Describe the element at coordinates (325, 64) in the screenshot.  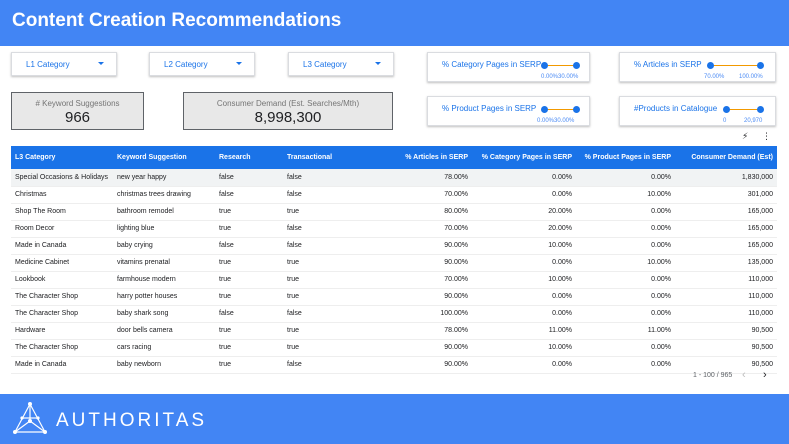
I see `l3-category-label: L3 Category` at that location.